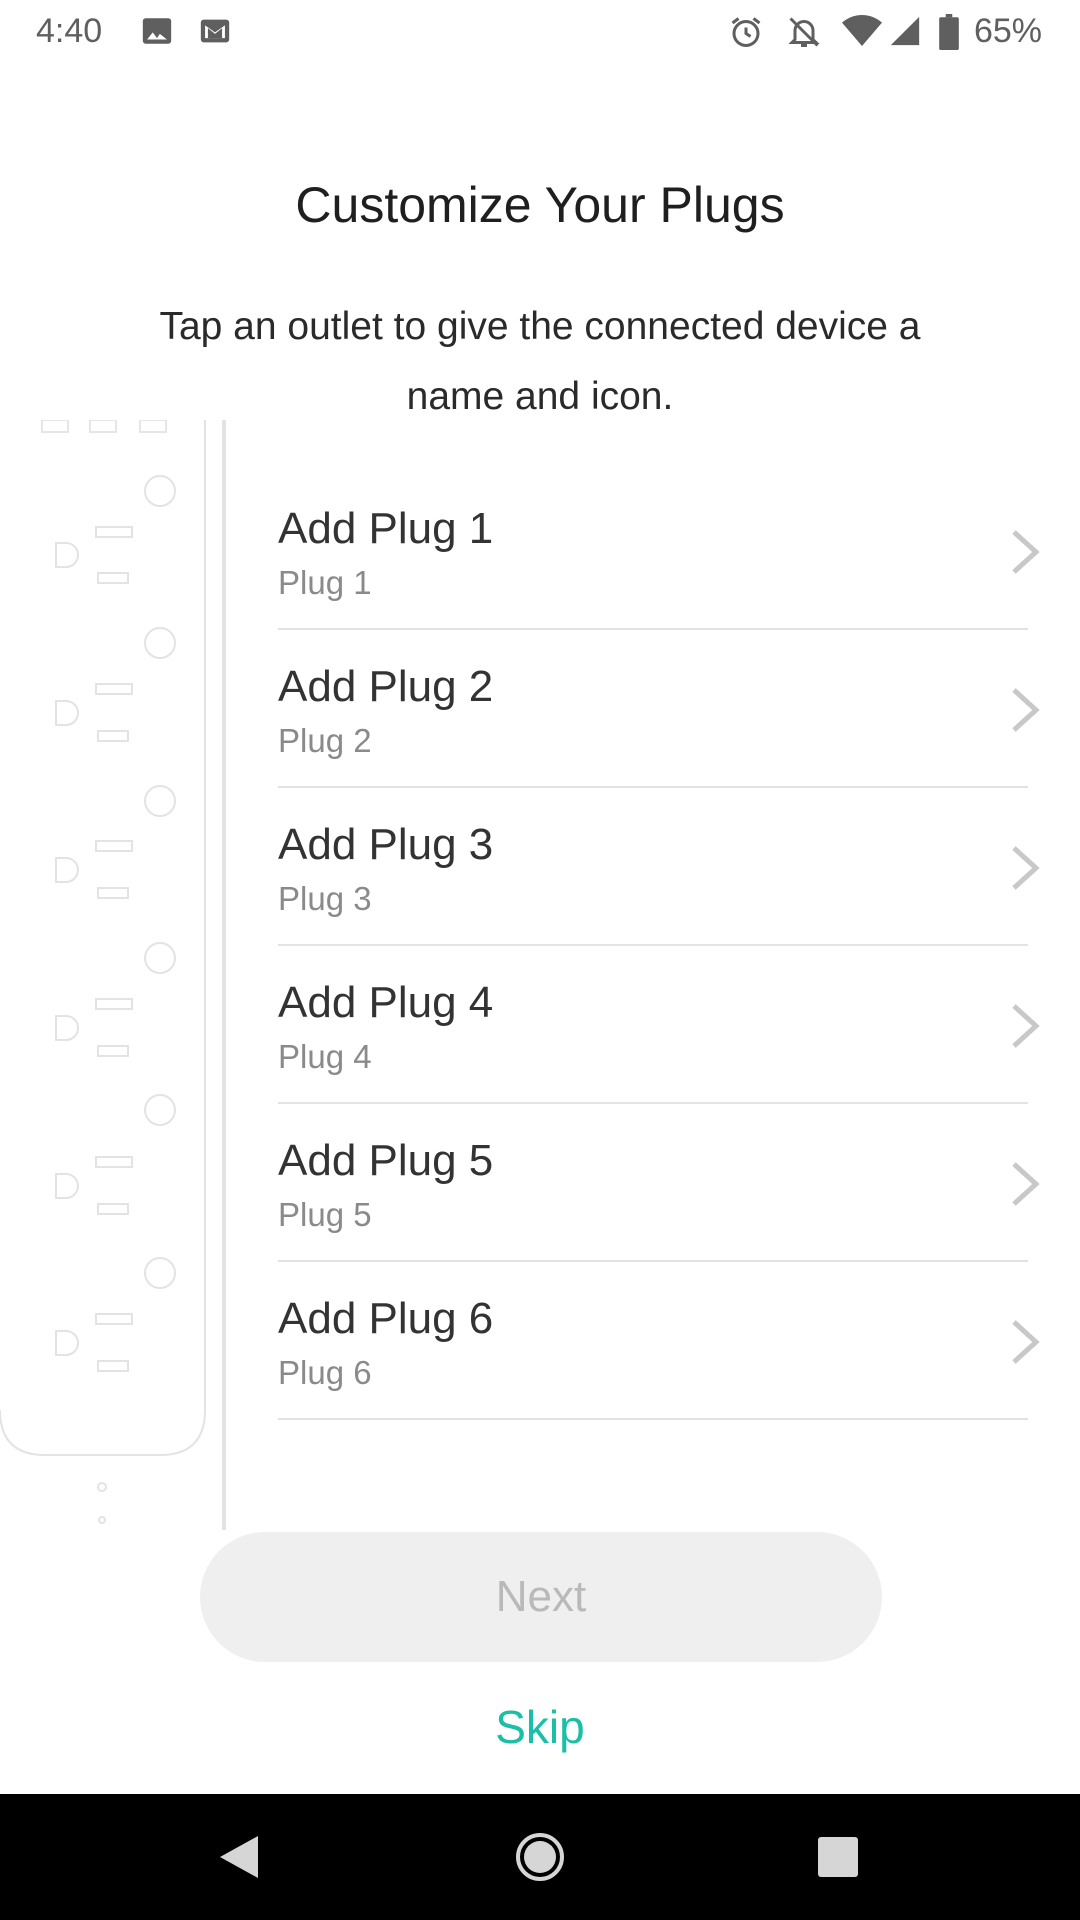 The width and height of the screenshot is (1080, 1920). Describe the element at coordinates (115, 1314) in the screenshot. I see `outlet-6-illustration` at that location.